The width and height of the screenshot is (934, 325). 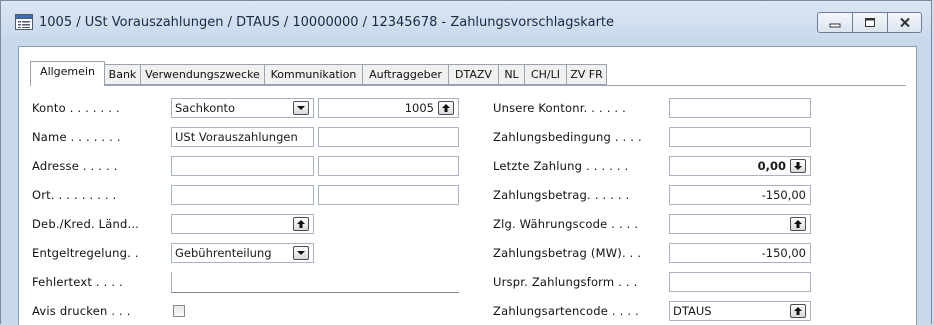 I want to click on zahlungsbetrag-field: -150,00, so click(x=740, y=195).